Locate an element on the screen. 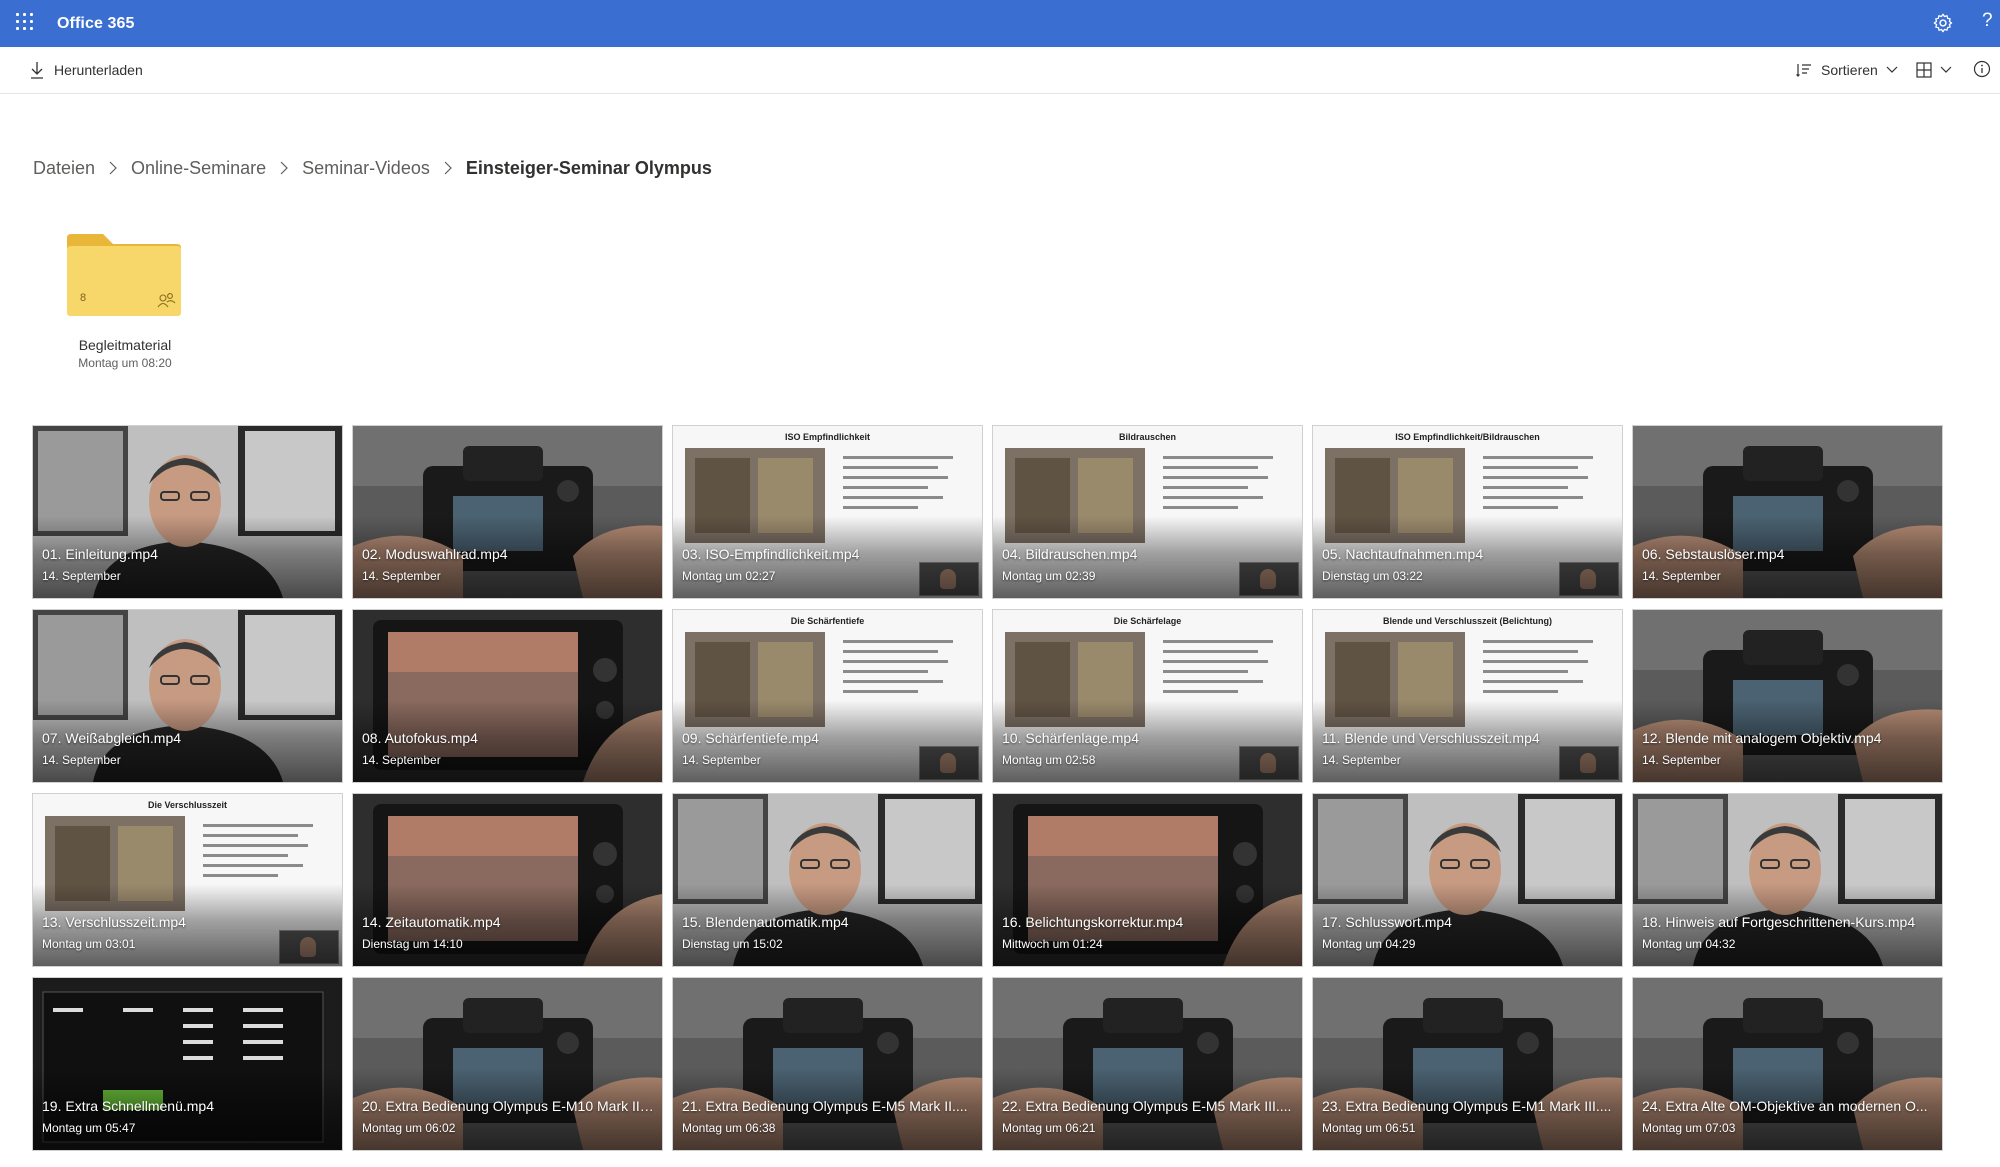 This screenshot has width=2000, height=1167. video-tile: 08. Autofokus.mp4 14. September is located at coordinates (507, 696).